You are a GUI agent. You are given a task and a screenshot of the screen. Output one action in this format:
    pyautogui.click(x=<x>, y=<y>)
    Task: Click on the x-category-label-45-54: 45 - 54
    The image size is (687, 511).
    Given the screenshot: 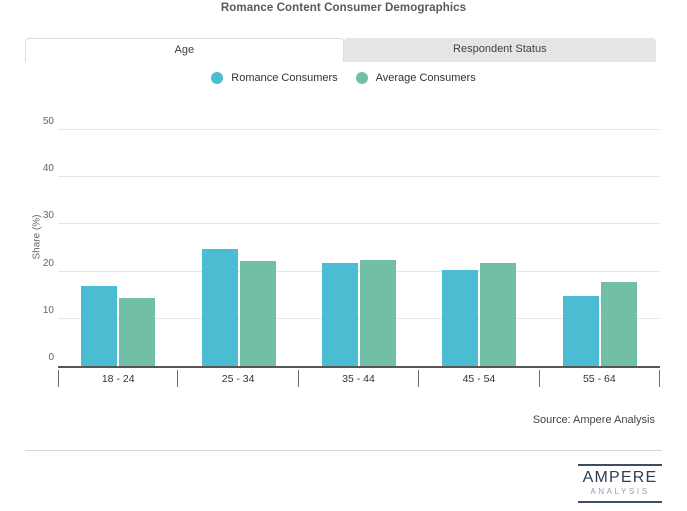 What is the action you would take?
    pyautogui.click(x=479, y=378)
    